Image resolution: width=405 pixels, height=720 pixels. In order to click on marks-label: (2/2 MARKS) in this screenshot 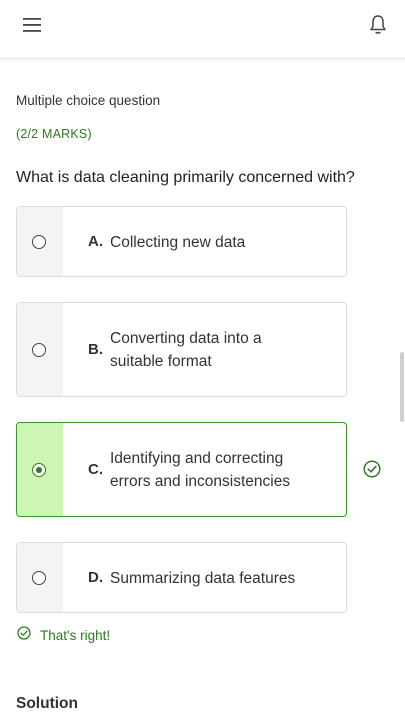, I will do `click(54, 134)`.